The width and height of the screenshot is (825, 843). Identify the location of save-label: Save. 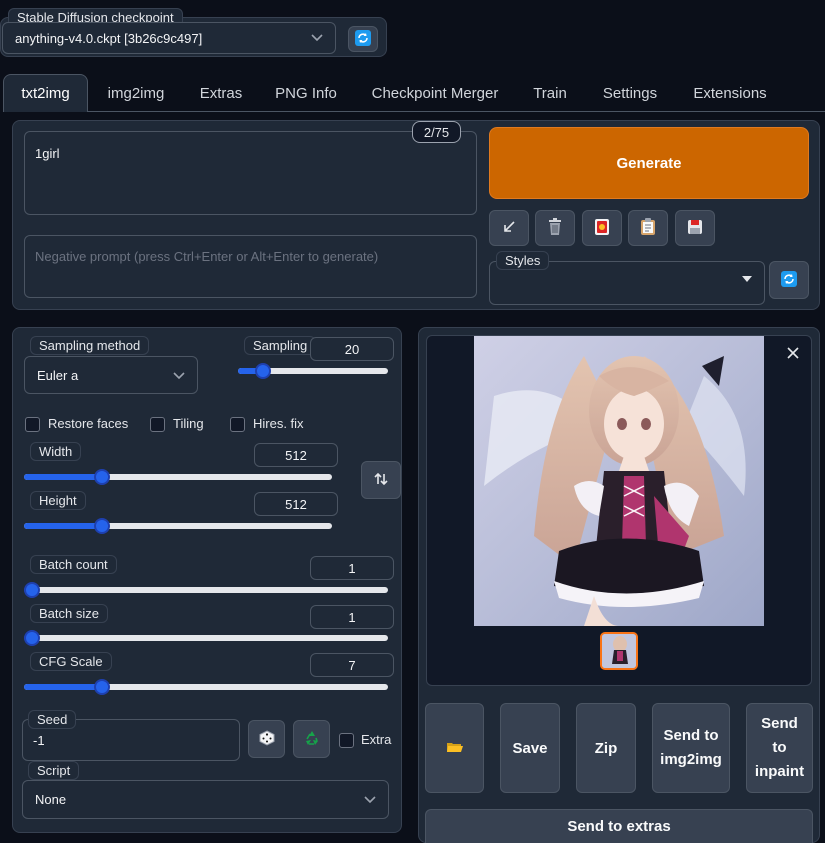
(530, 748).